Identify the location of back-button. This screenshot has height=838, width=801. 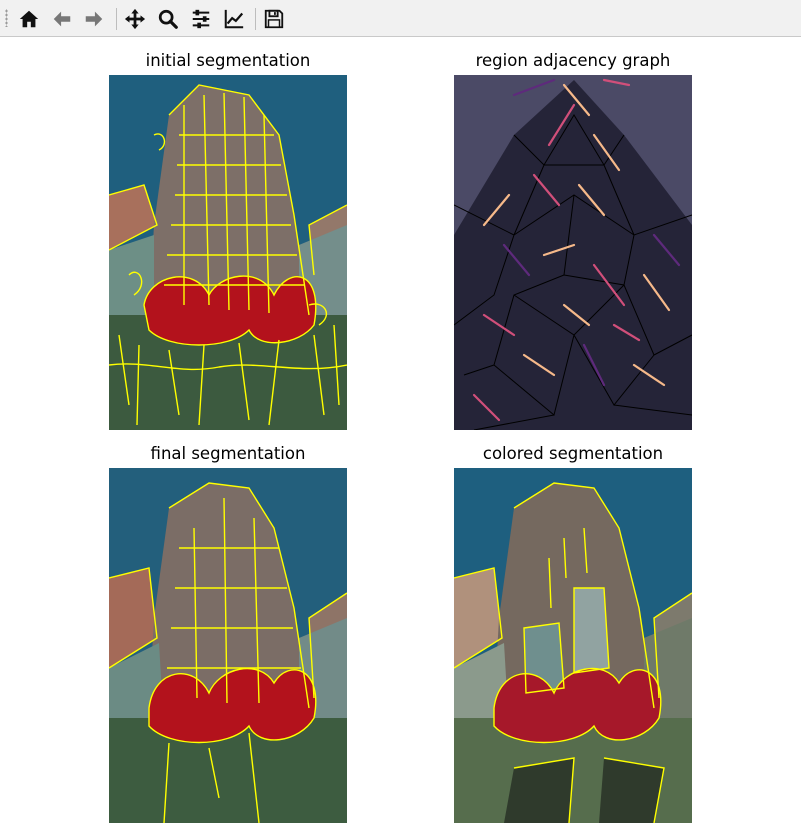
(62, 19).